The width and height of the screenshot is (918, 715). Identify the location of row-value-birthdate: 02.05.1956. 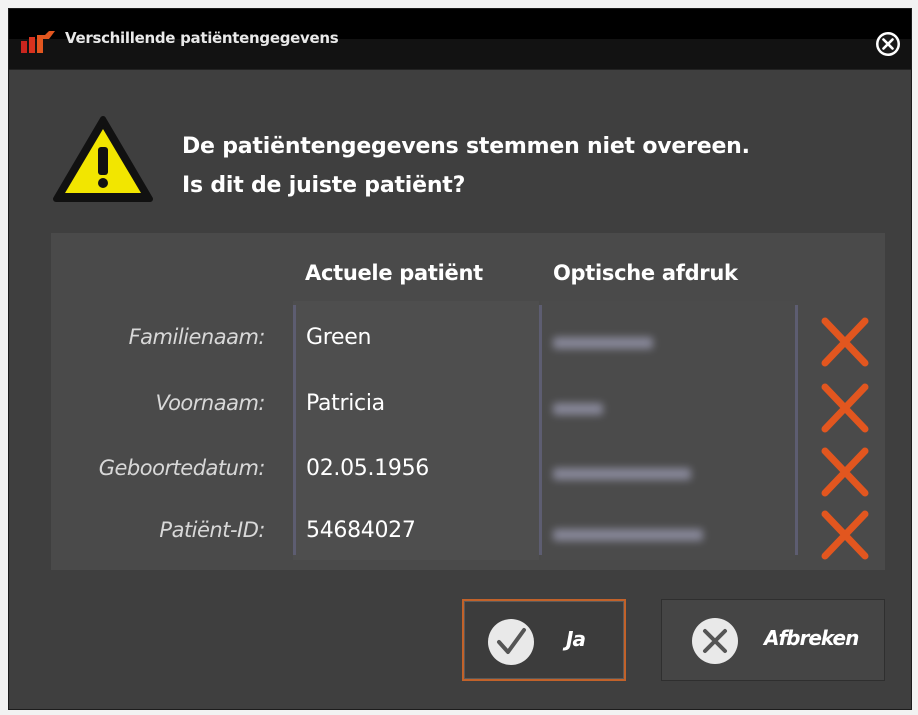
(367, 468).